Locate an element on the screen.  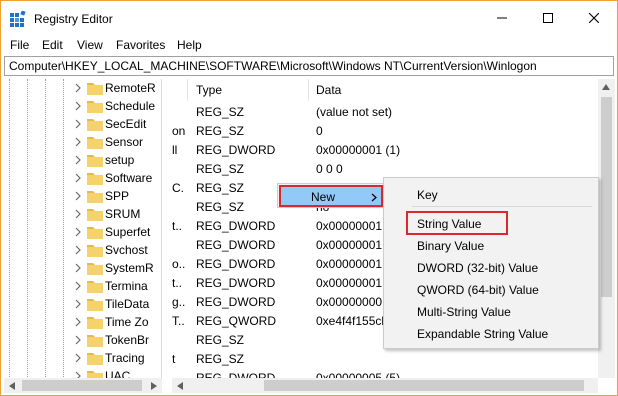
tree-item: Tracing is located at coordinates (82, 358).